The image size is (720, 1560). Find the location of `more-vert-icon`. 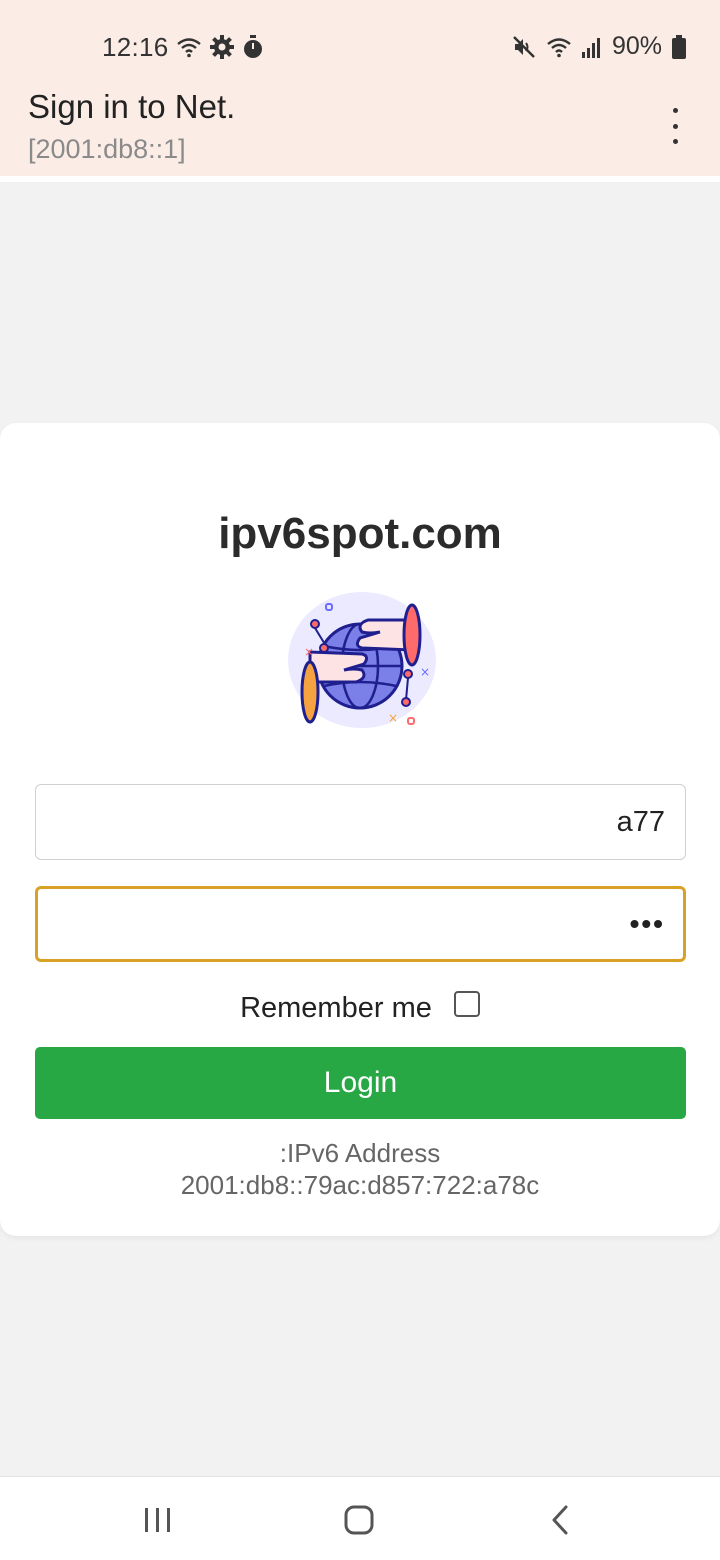

more-vert-icon is located at coordinates (675, 126).